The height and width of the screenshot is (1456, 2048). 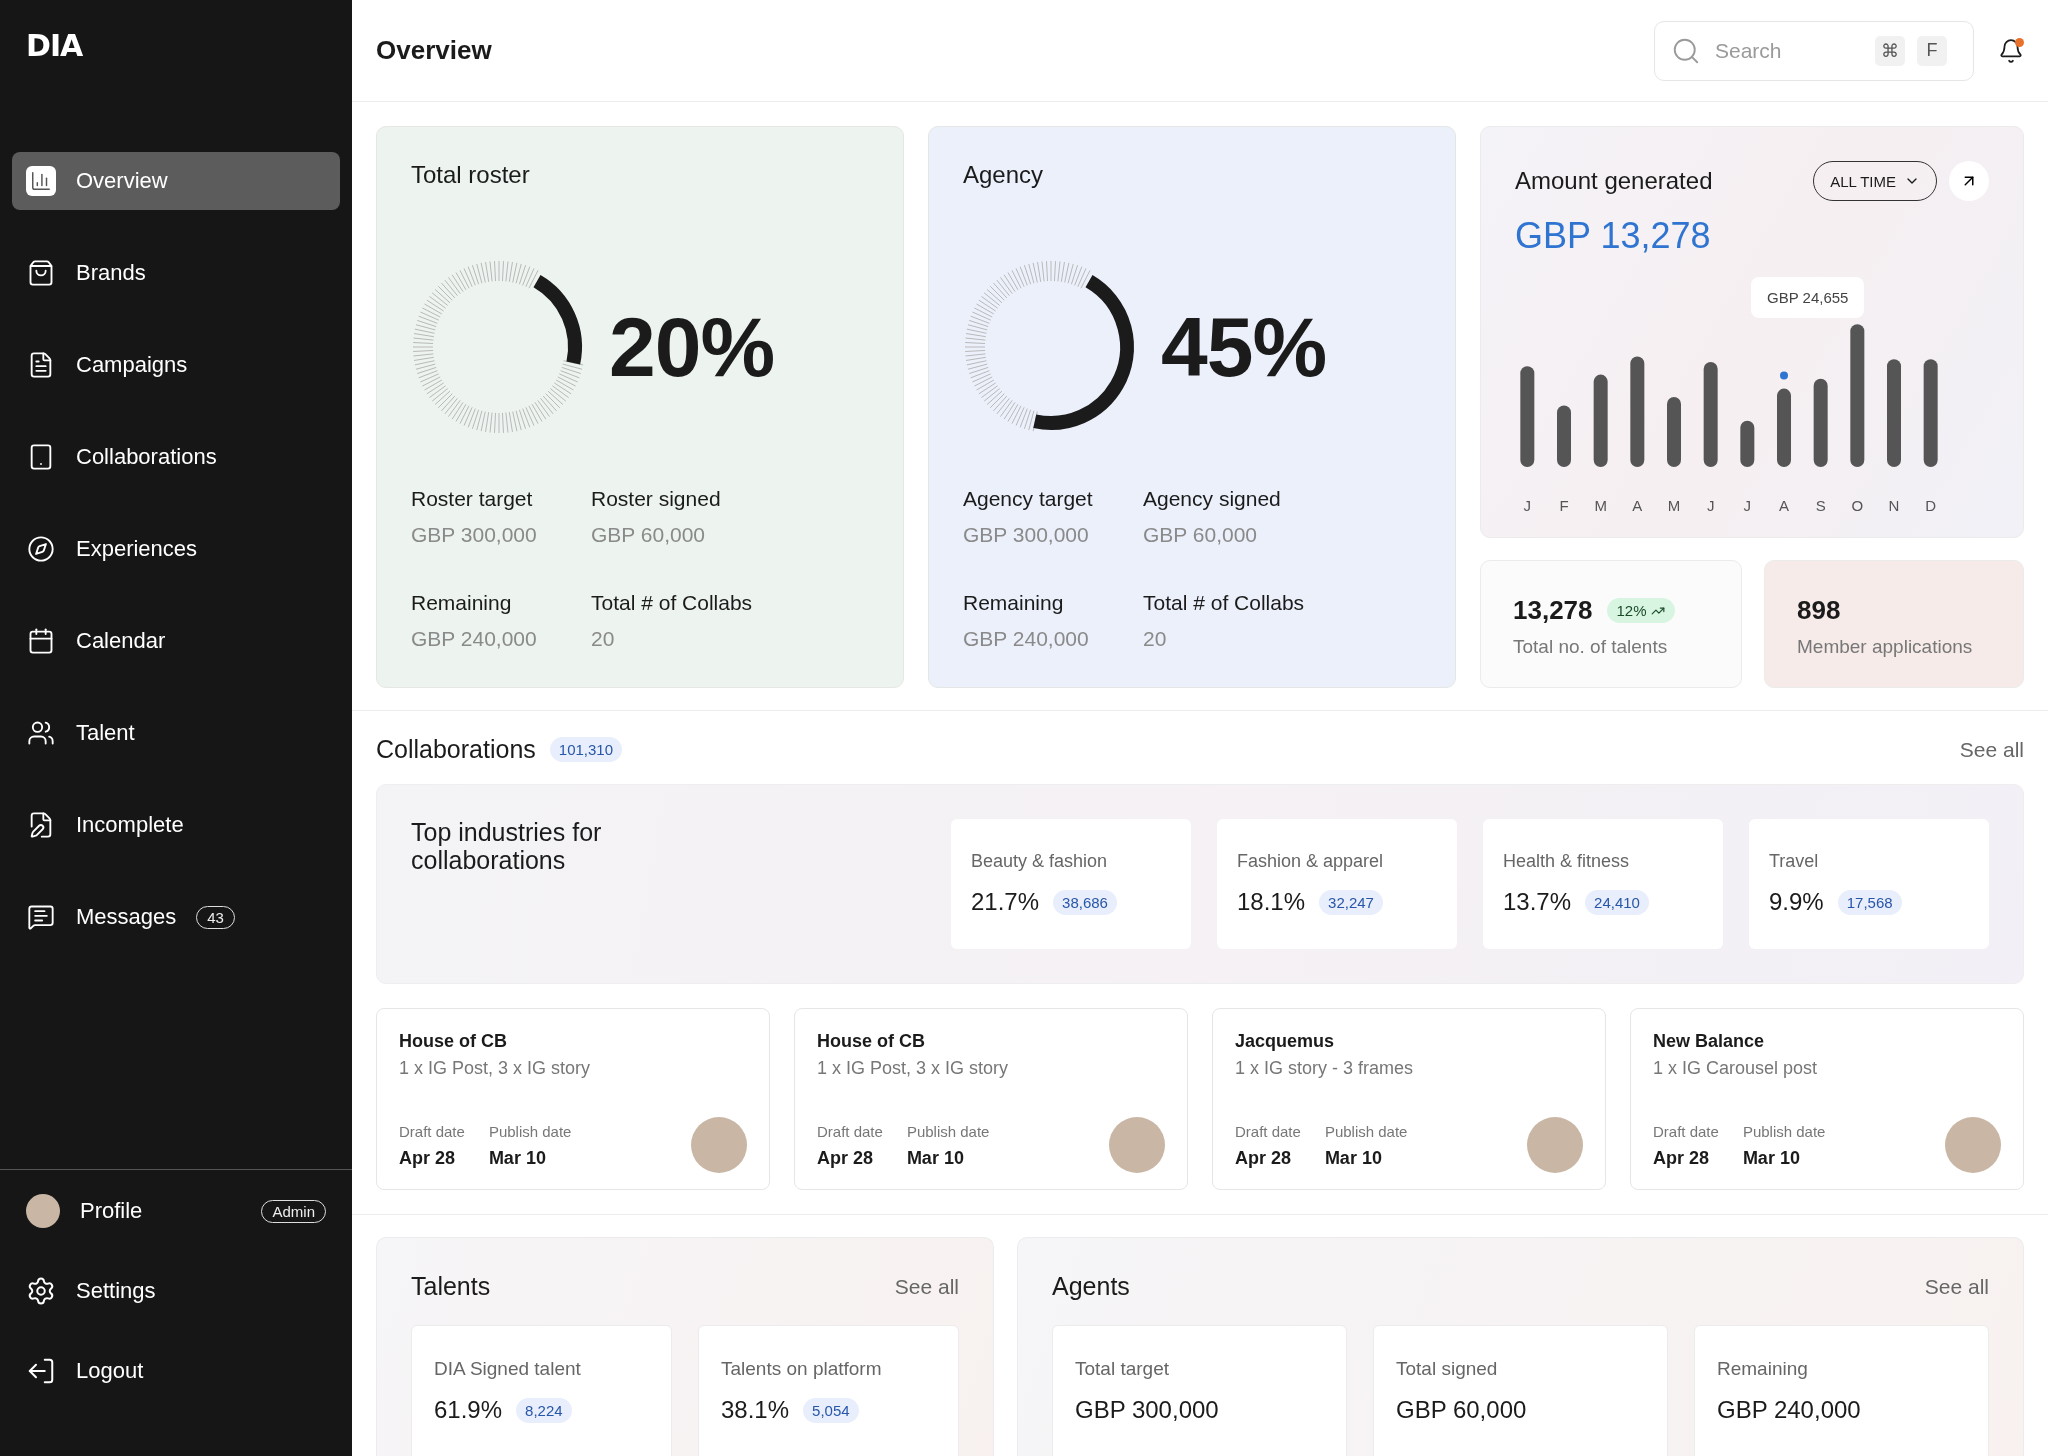 I want to click on compass-icon, so click(x=41, y=549).